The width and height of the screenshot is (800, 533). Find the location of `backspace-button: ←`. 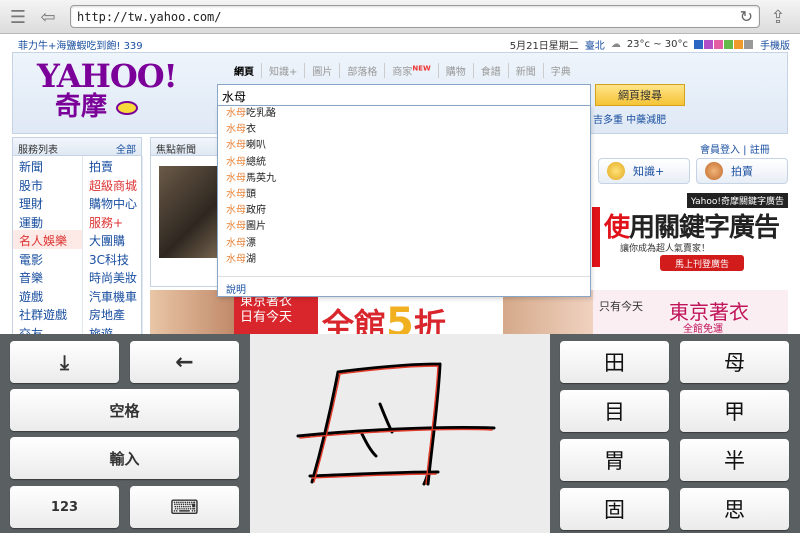

backspace-button: ← is located at coordinates (184, 362).